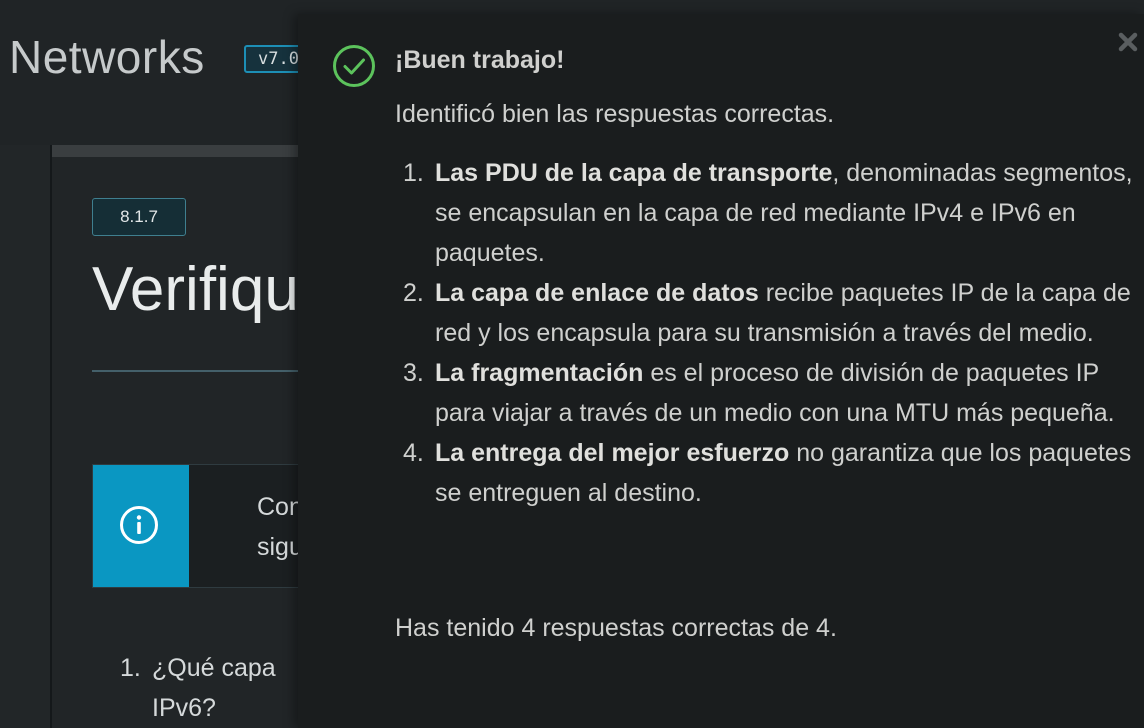 The image size is (1144, 728). Describe the element at coordinates (198, 688) in the screenshot. I see `question-item: 1. ¿Qué capa IPv6?` at that location.